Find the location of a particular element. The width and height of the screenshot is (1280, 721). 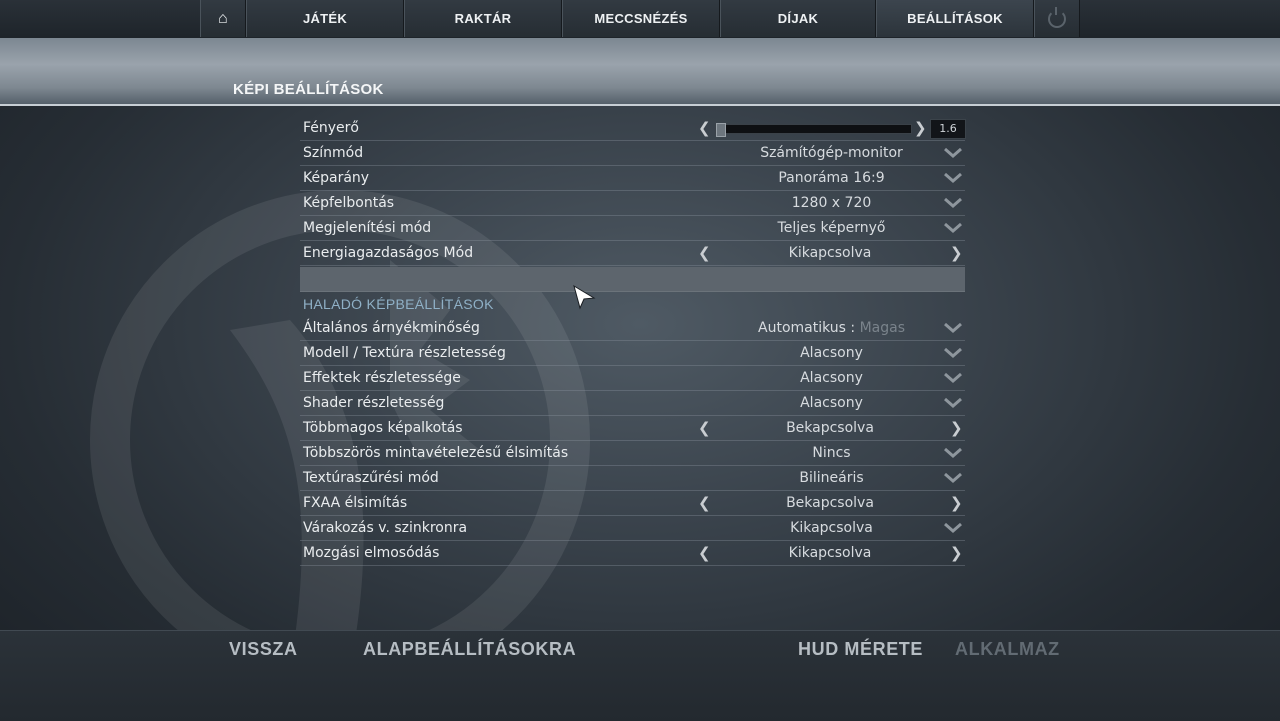

brightness-slider is located at coordinates (813, 130).